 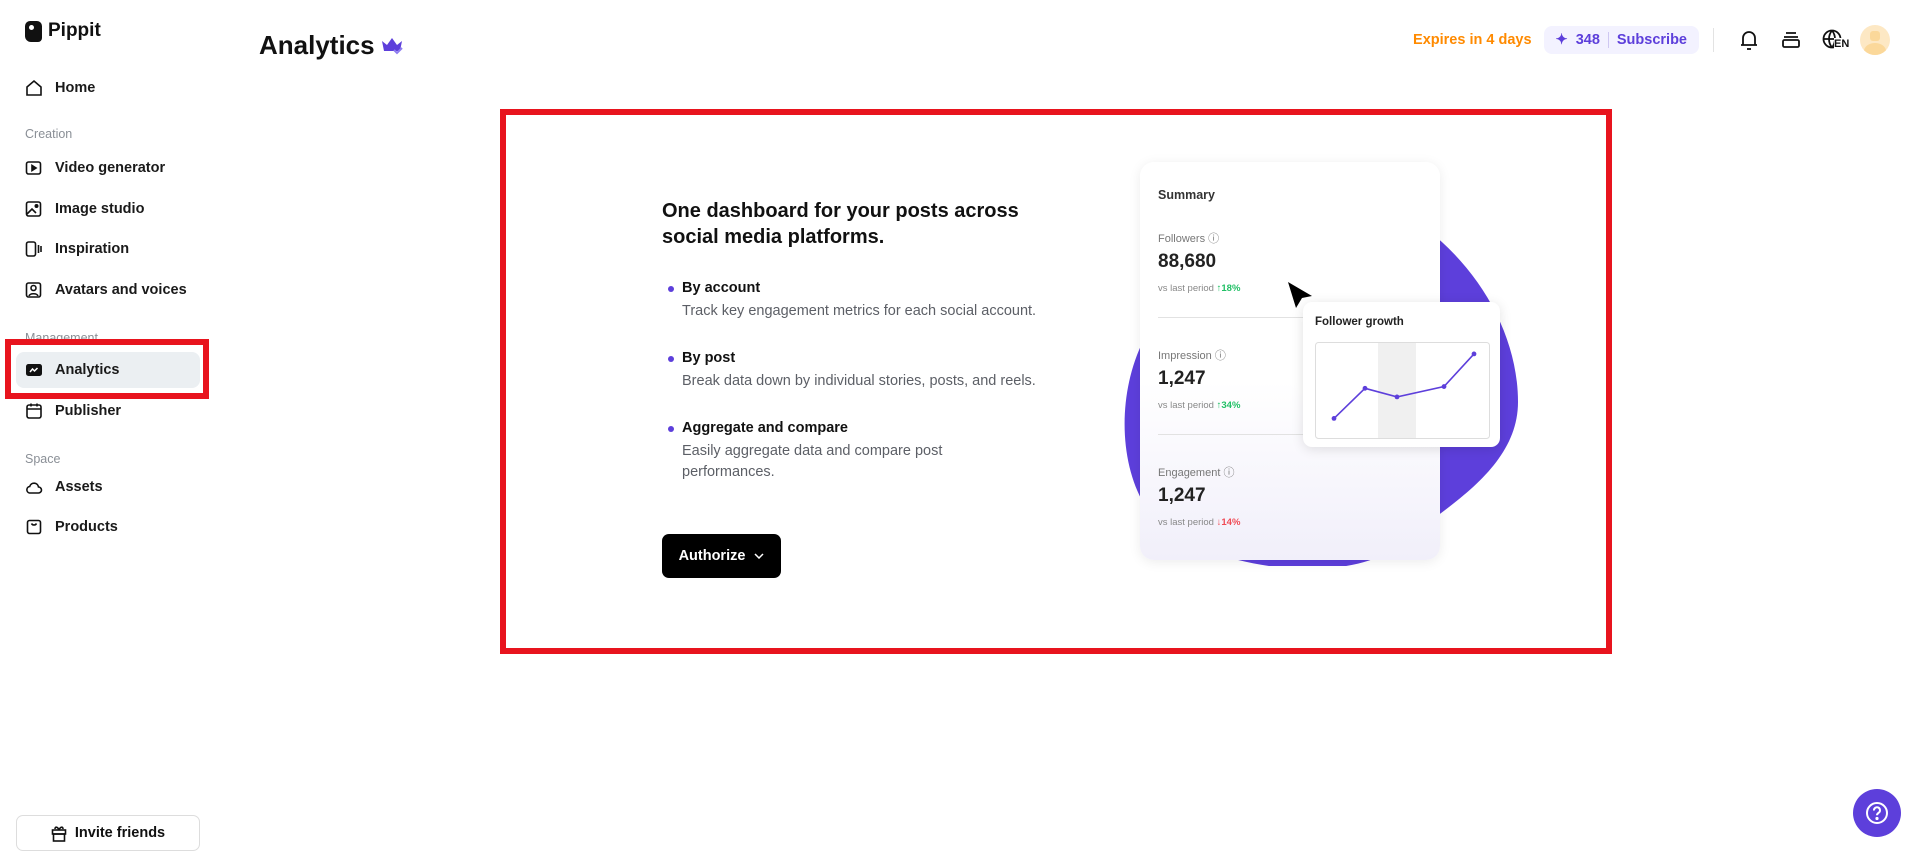 I want to click on language-button: EN, so click(x=1833, y=40).